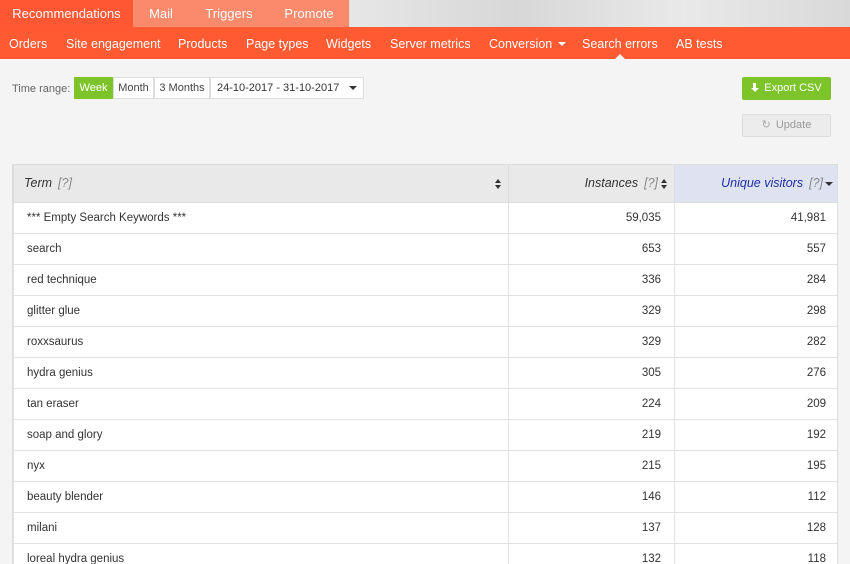 The height and width of the screenshot is (564, 850). I want to click on nav-server-metrics: Server metrics, so click(430, 43).